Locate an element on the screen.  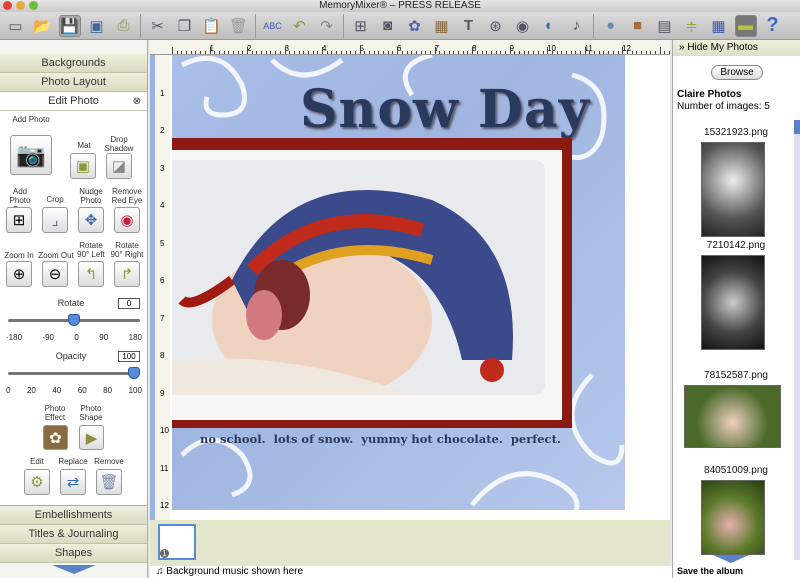
save-album-label: Save the album is located at coordinates (710, 571).